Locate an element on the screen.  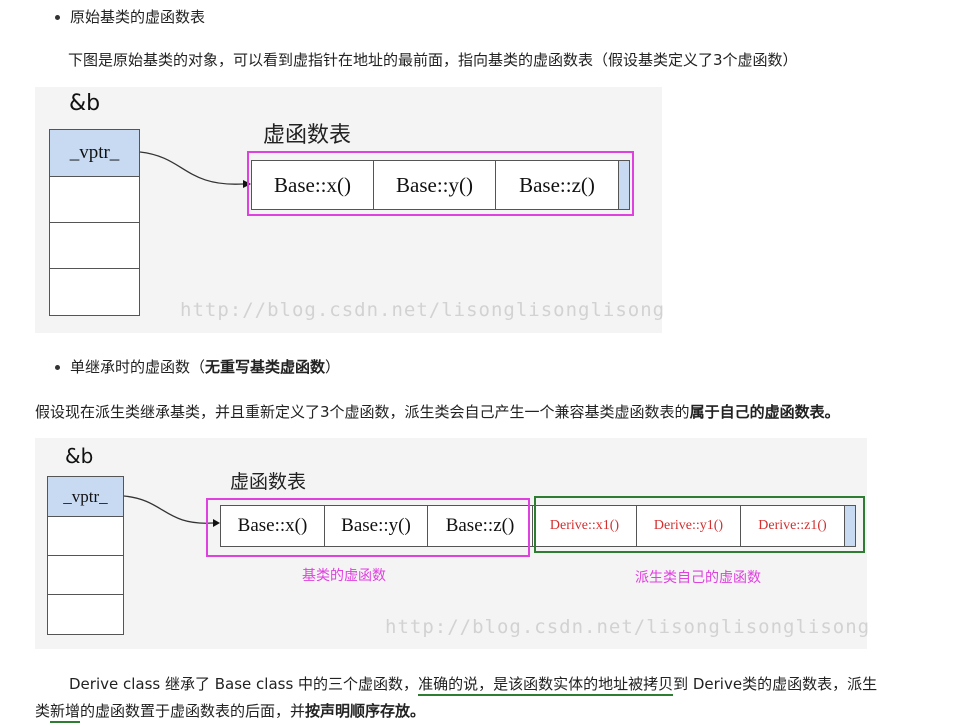
derive-highlight-box is located at coordinates (699, 524).